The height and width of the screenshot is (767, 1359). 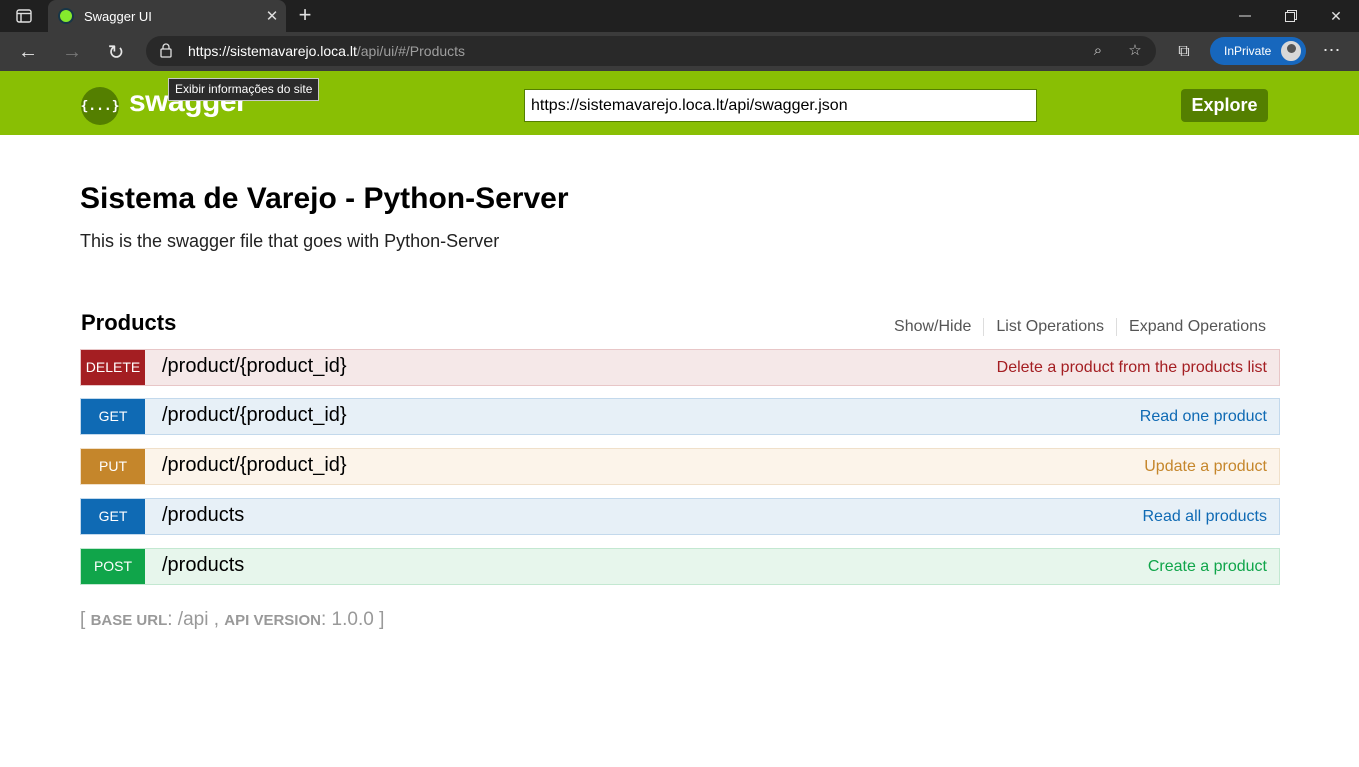 What do you see at coordinates (1248, 51) in the screenshot?
I see `inprivate-label: InPrivate` at bounding box center [1248, 51].